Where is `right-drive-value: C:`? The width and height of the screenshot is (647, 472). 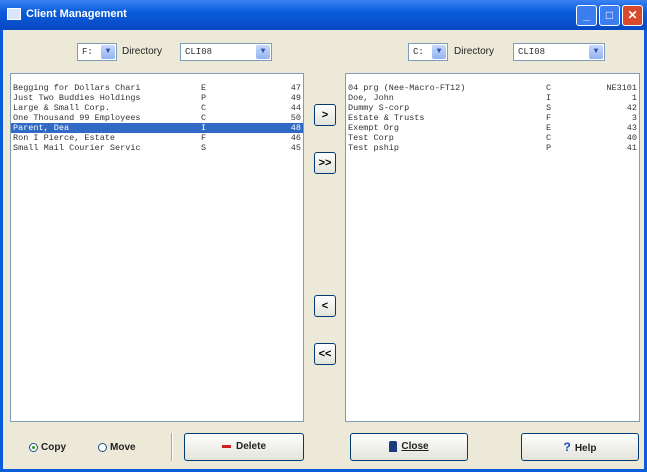
right-drive-value: C: is located at coordinates (418, 52).